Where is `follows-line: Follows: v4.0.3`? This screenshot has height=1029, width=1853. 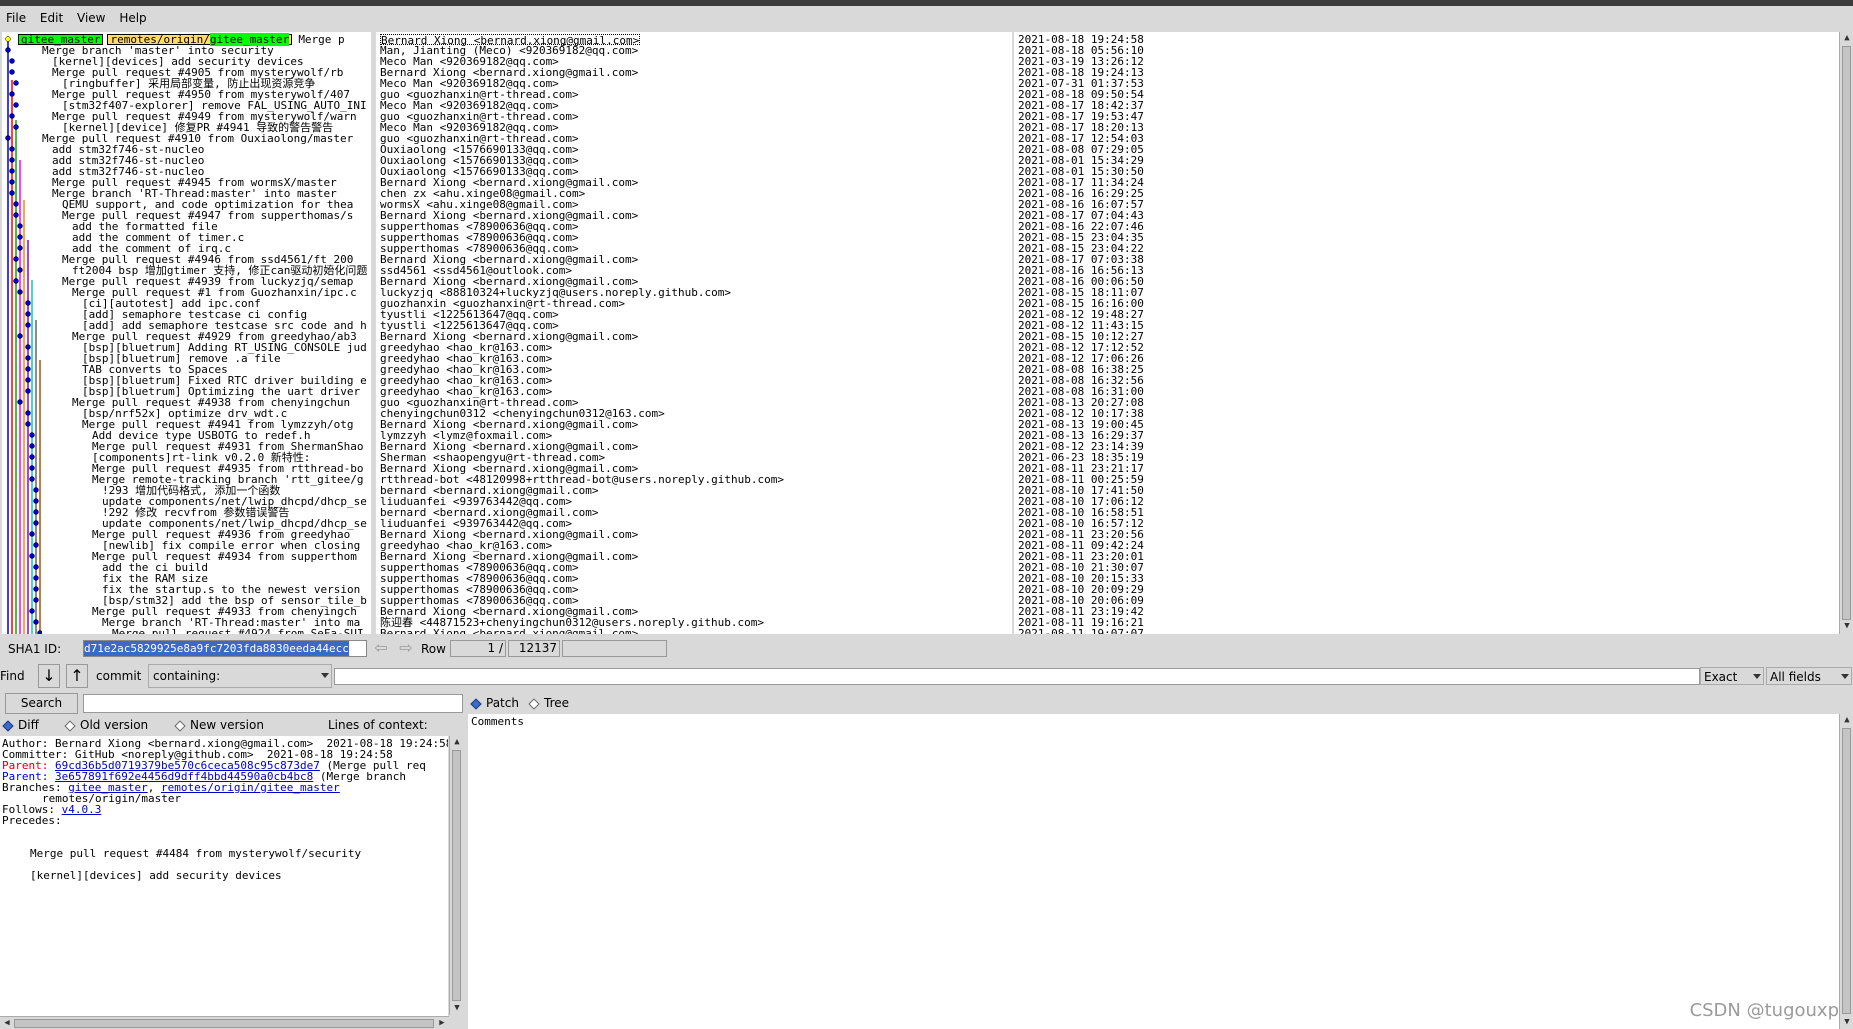 follows-line: Follows: v4.0.3 is located at coordinates (224, 809).